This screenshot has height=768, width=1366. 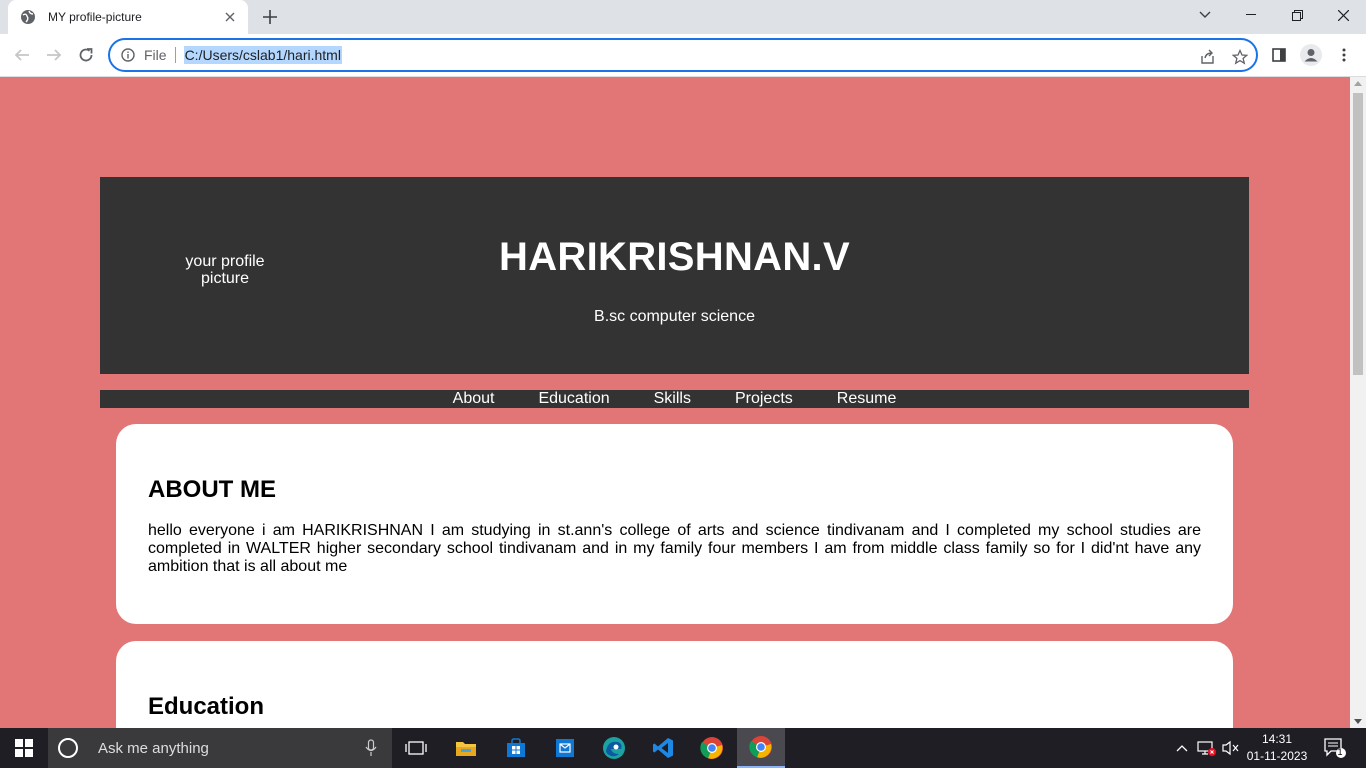 What do you see at coordinates (1251, 15) in the screenshot?
I see `minimize-button` at bounding box center [1251, 15].